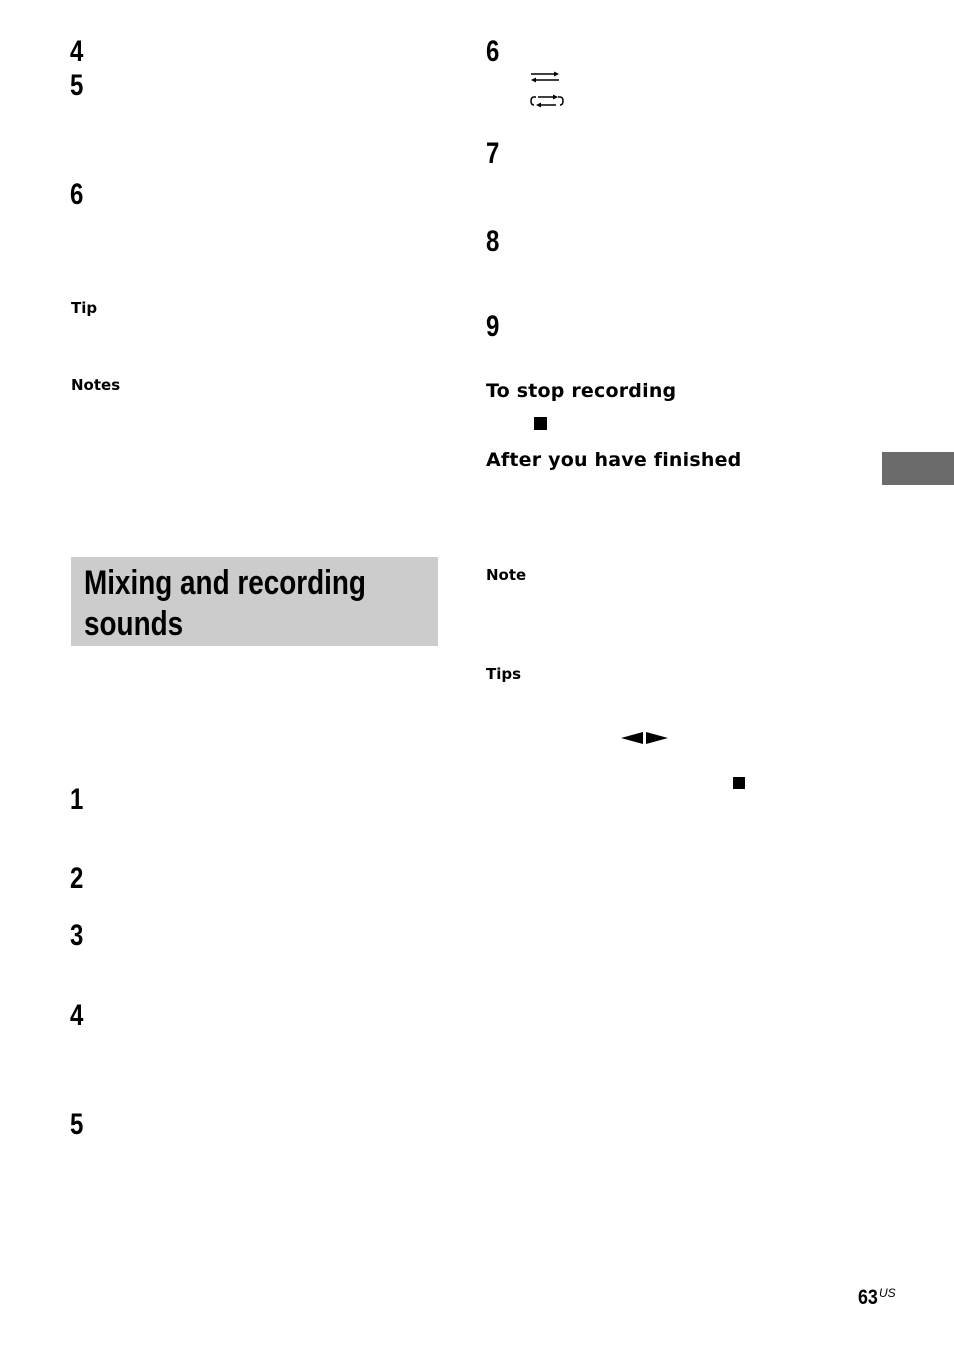  What do you see at coordinates (96, 385) in the screenshot?
I see `notes-label: Notes` at bounding box center [96, 385].